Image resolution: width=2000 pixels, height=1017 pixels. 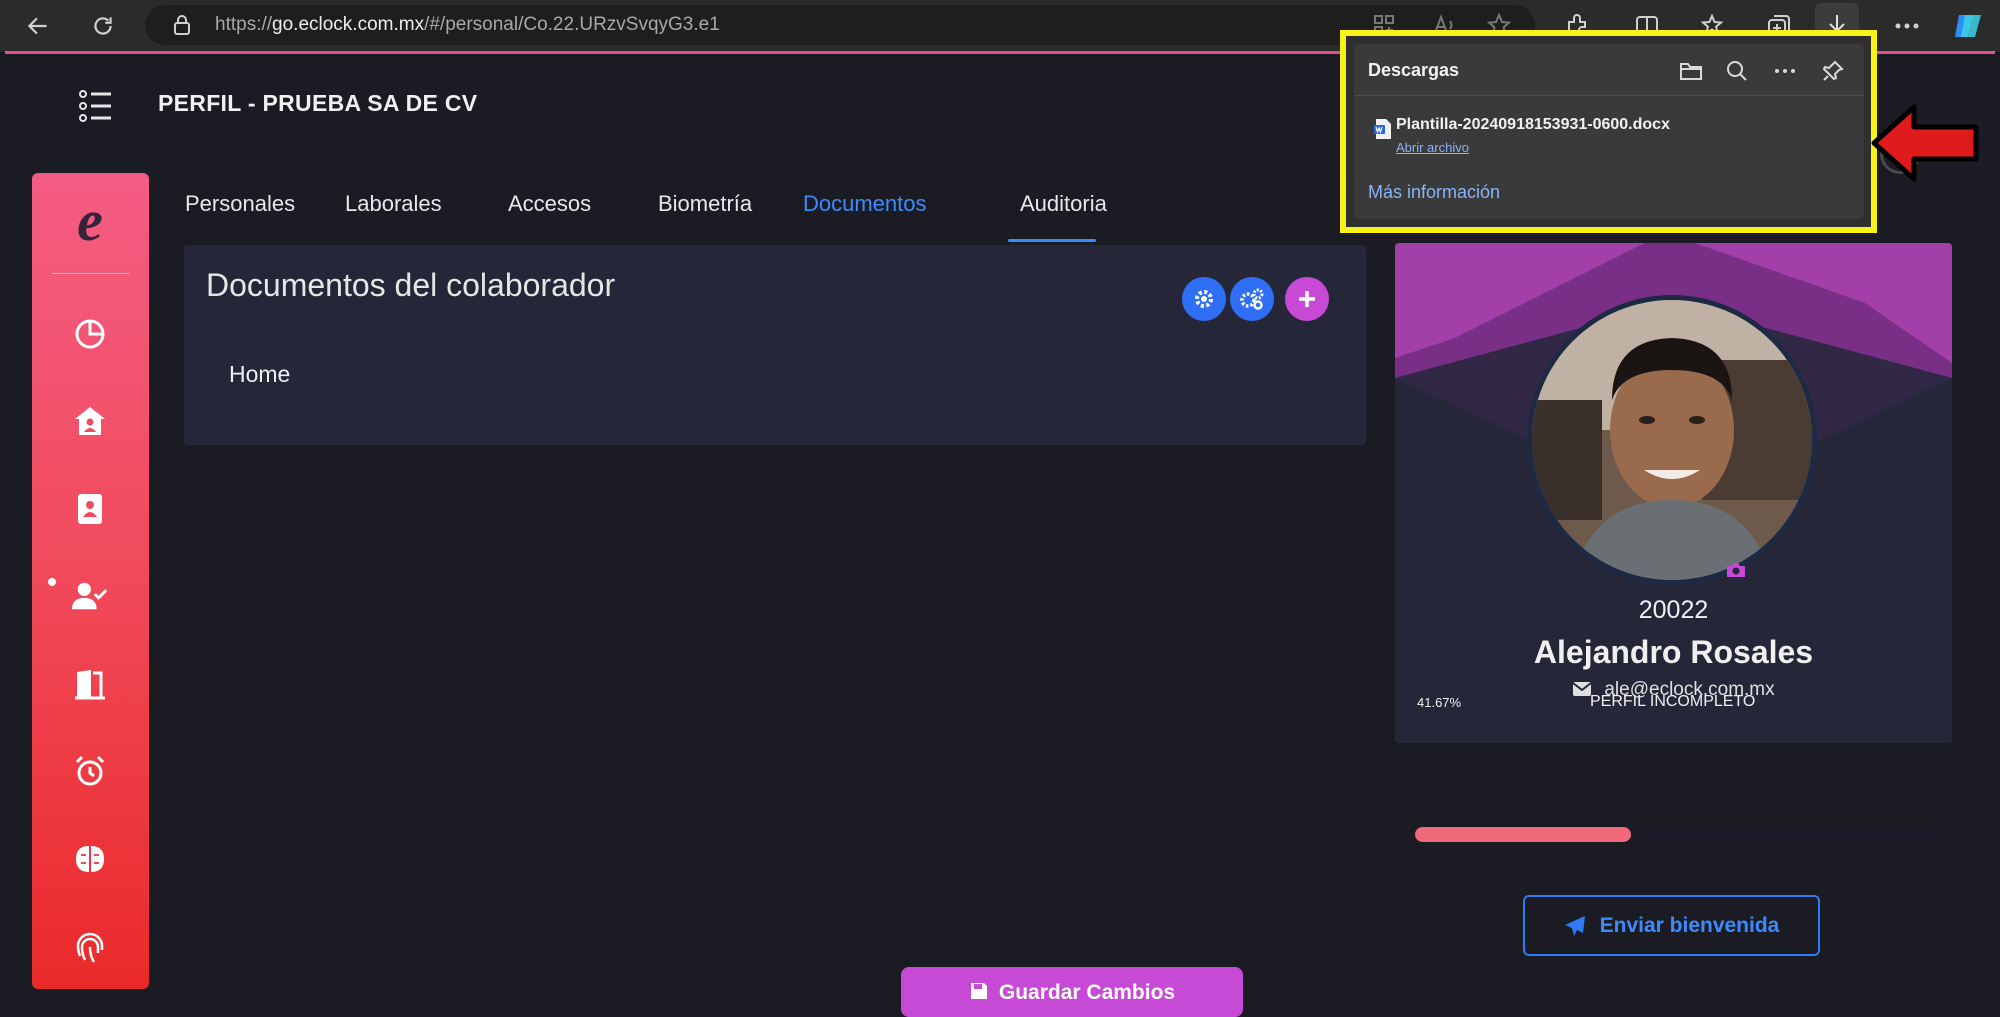 I want to click on open-folder-icon, so click(x=1691, y=71).